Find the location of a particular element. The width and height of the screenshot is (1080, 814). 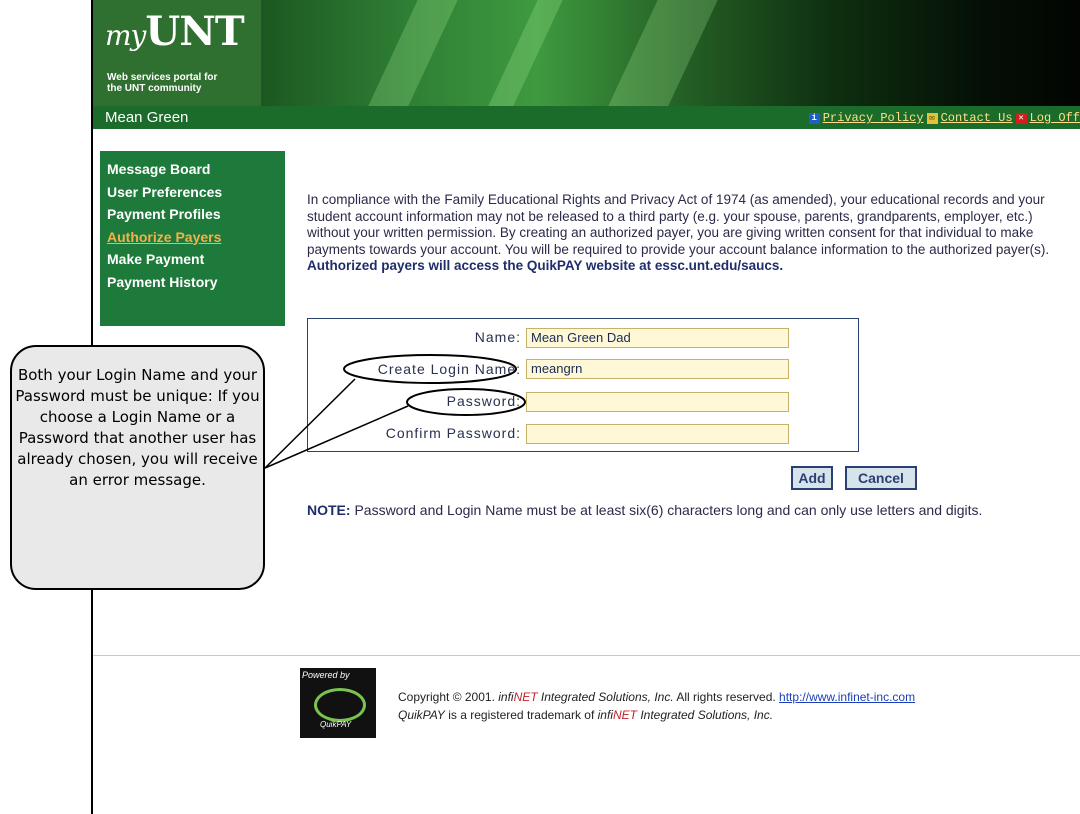

password-highlight is located at coordinates (466, 402).